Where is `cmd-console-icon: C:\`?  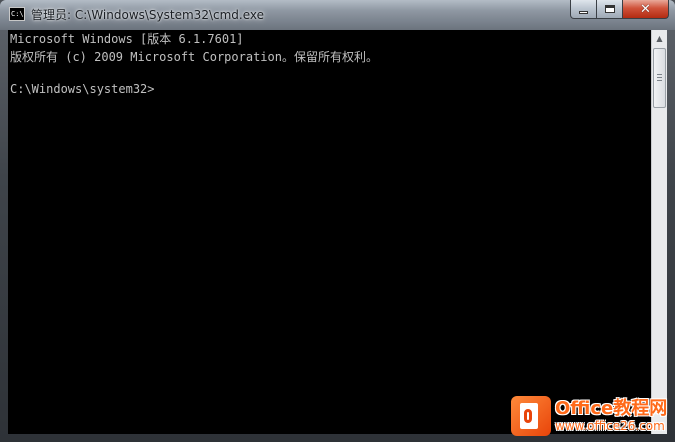 cmd-console-icon: C:\ is located at coordinates (17, 14).